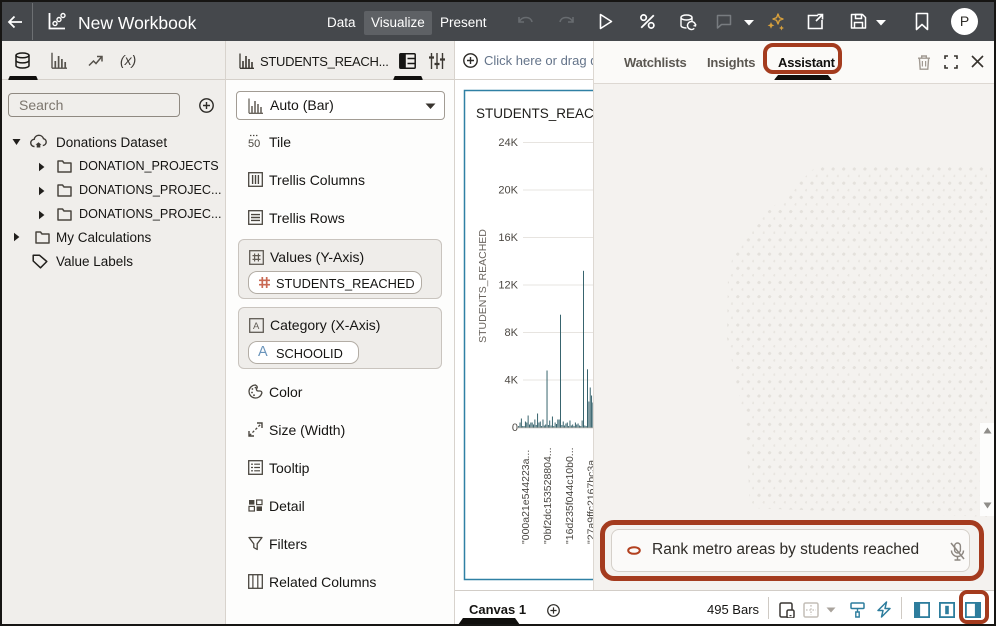 The image size is (996, 626). I want to click on svg-text: 8K, so click(512, 333).